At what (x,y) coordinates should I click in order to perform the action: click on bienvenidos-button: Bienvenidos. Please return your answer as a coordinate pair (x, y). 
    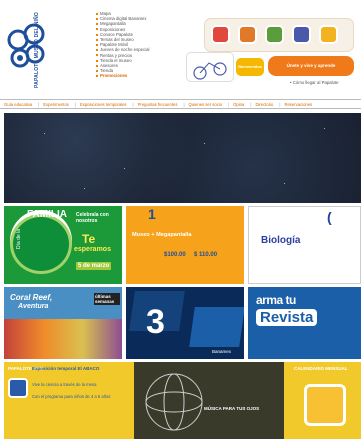
    Looking at the image, I should click on (250, 67).